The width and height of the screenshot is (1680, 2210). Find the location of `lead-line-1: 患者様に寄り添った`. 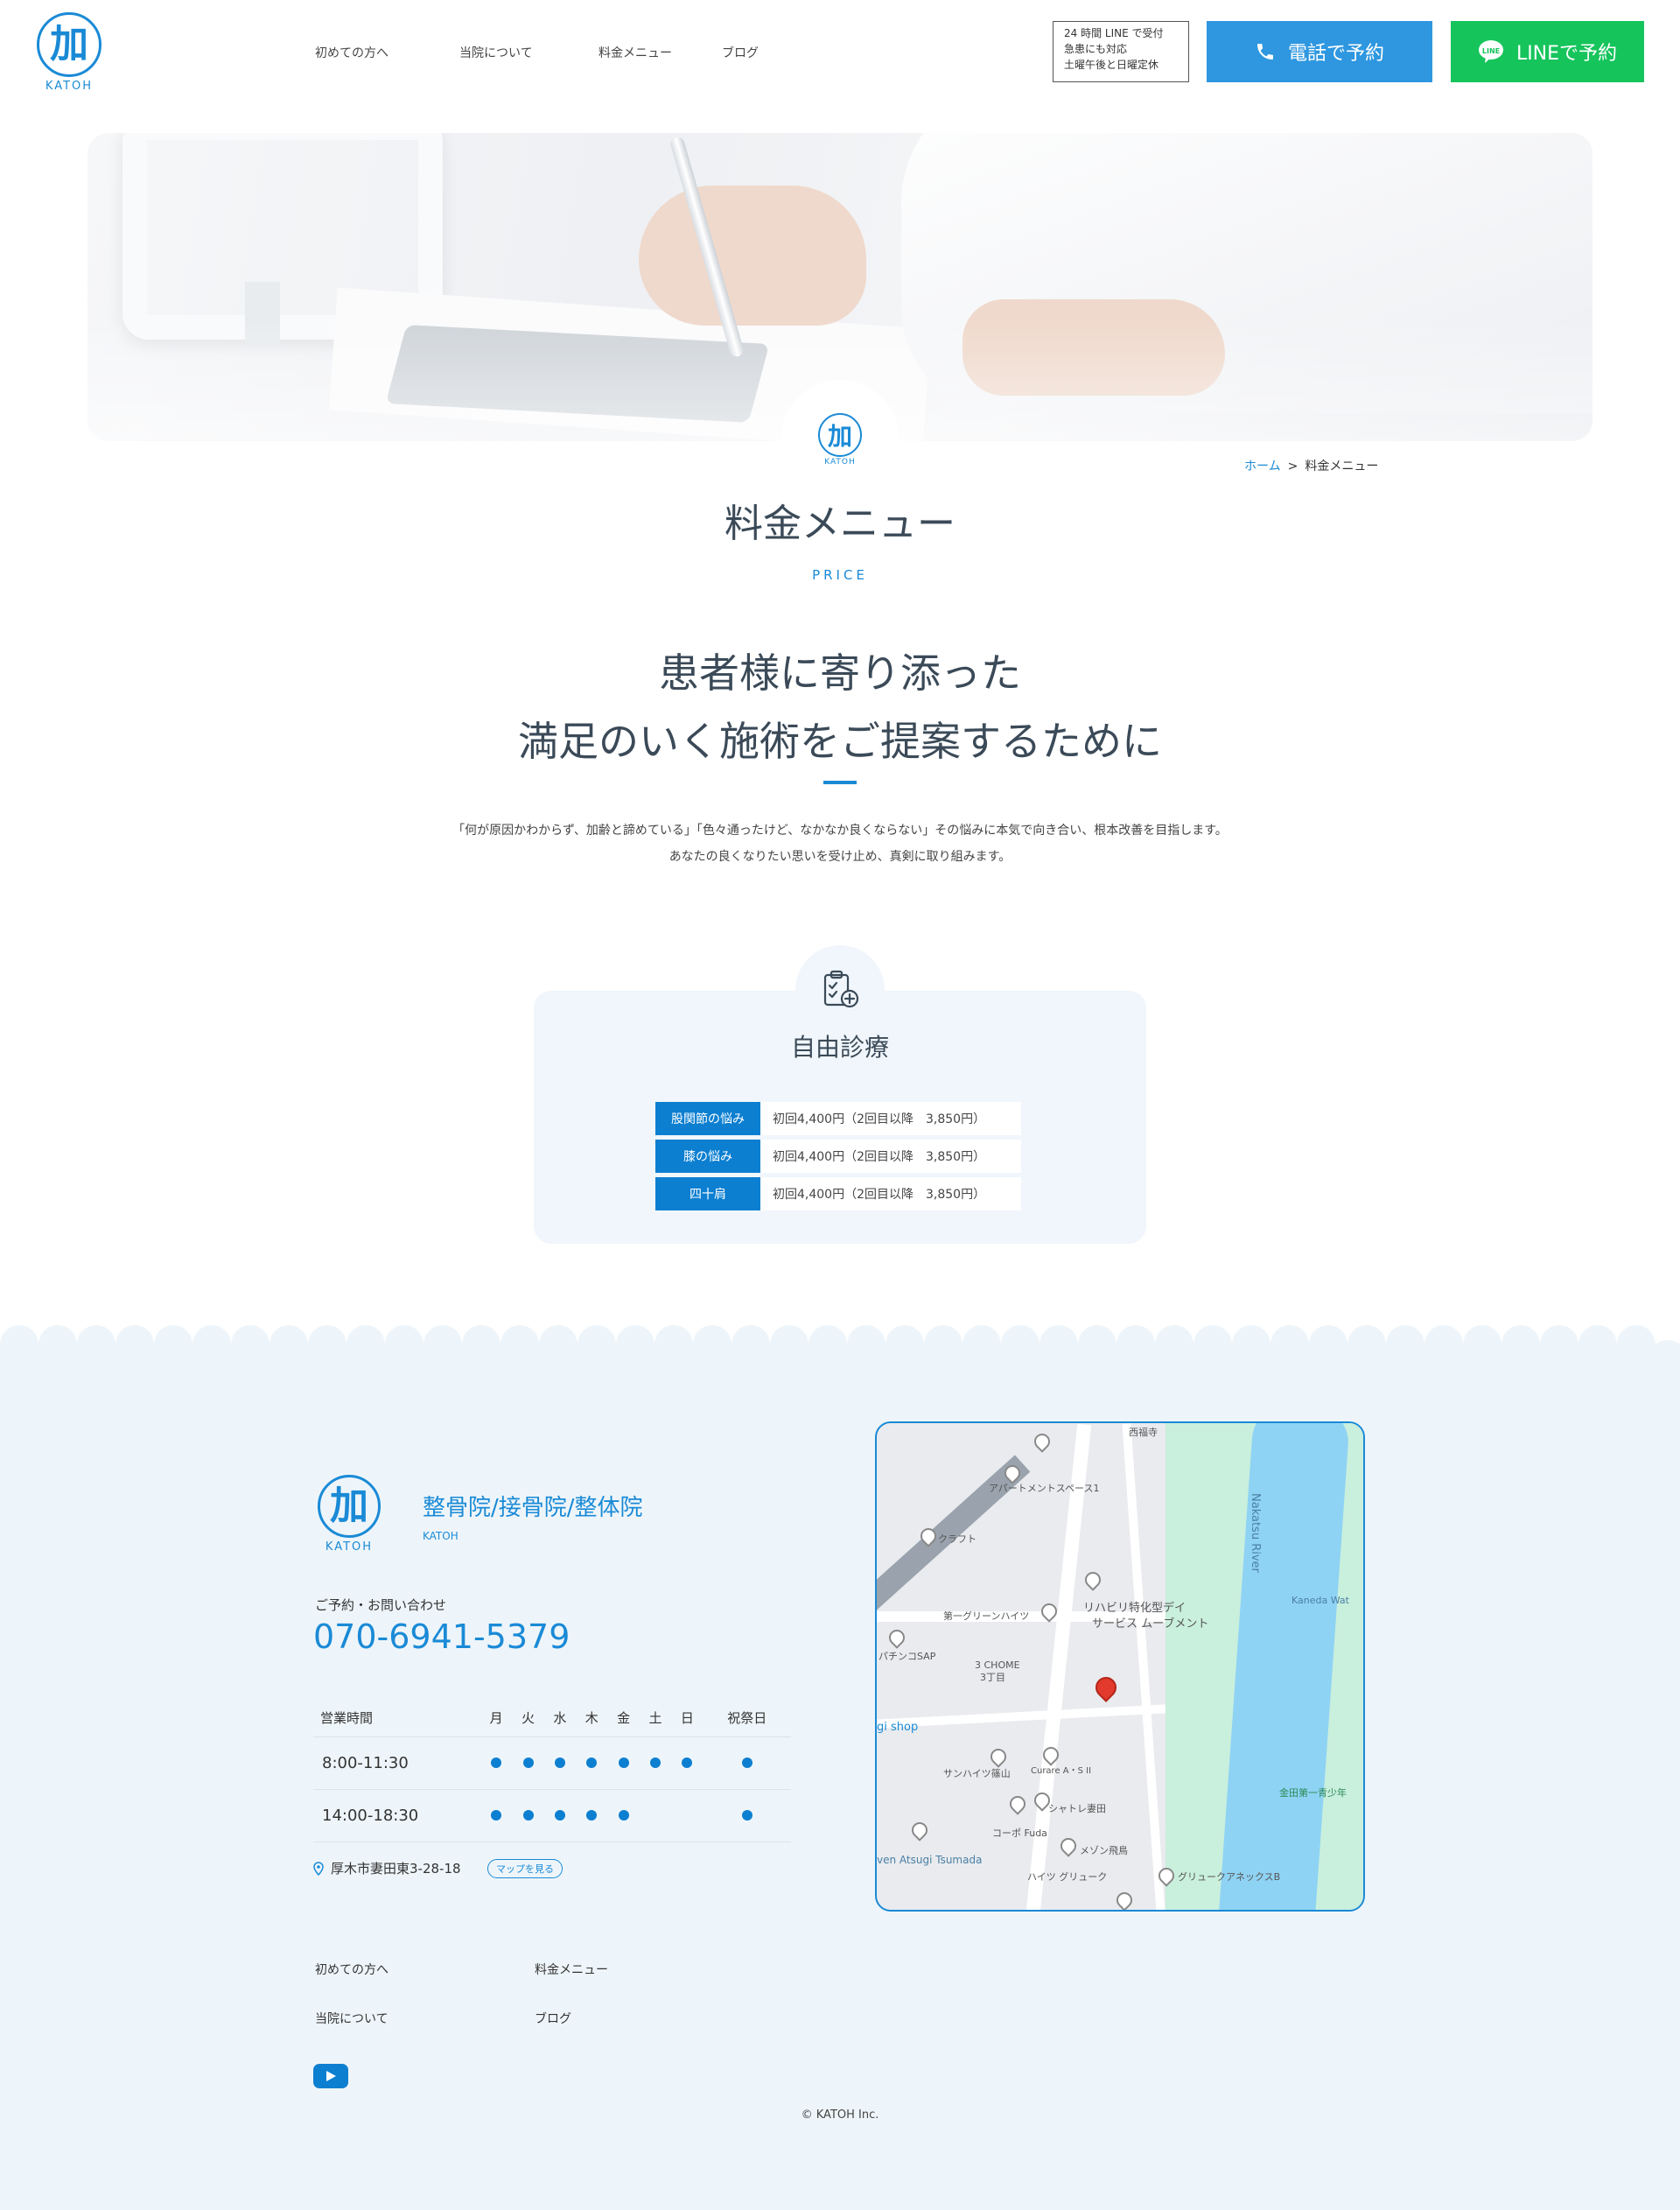

lead-line-1: 患者様に寄り添った is located at coordinates (840, 673).